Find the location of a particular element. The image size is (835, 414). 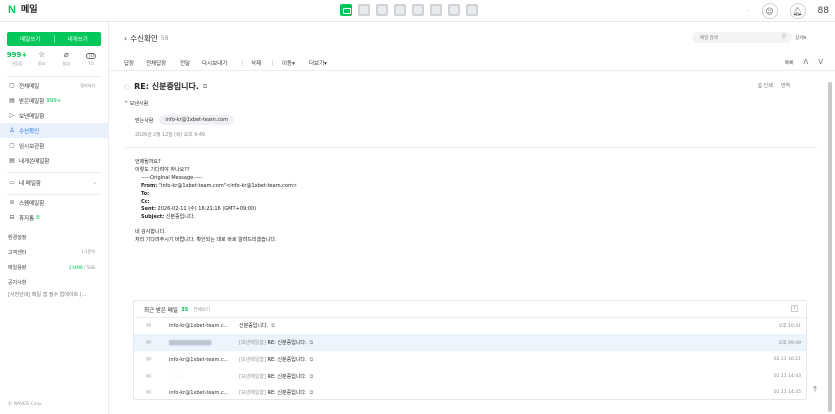

star-icon: ○ is located at coordinates (127, 87).